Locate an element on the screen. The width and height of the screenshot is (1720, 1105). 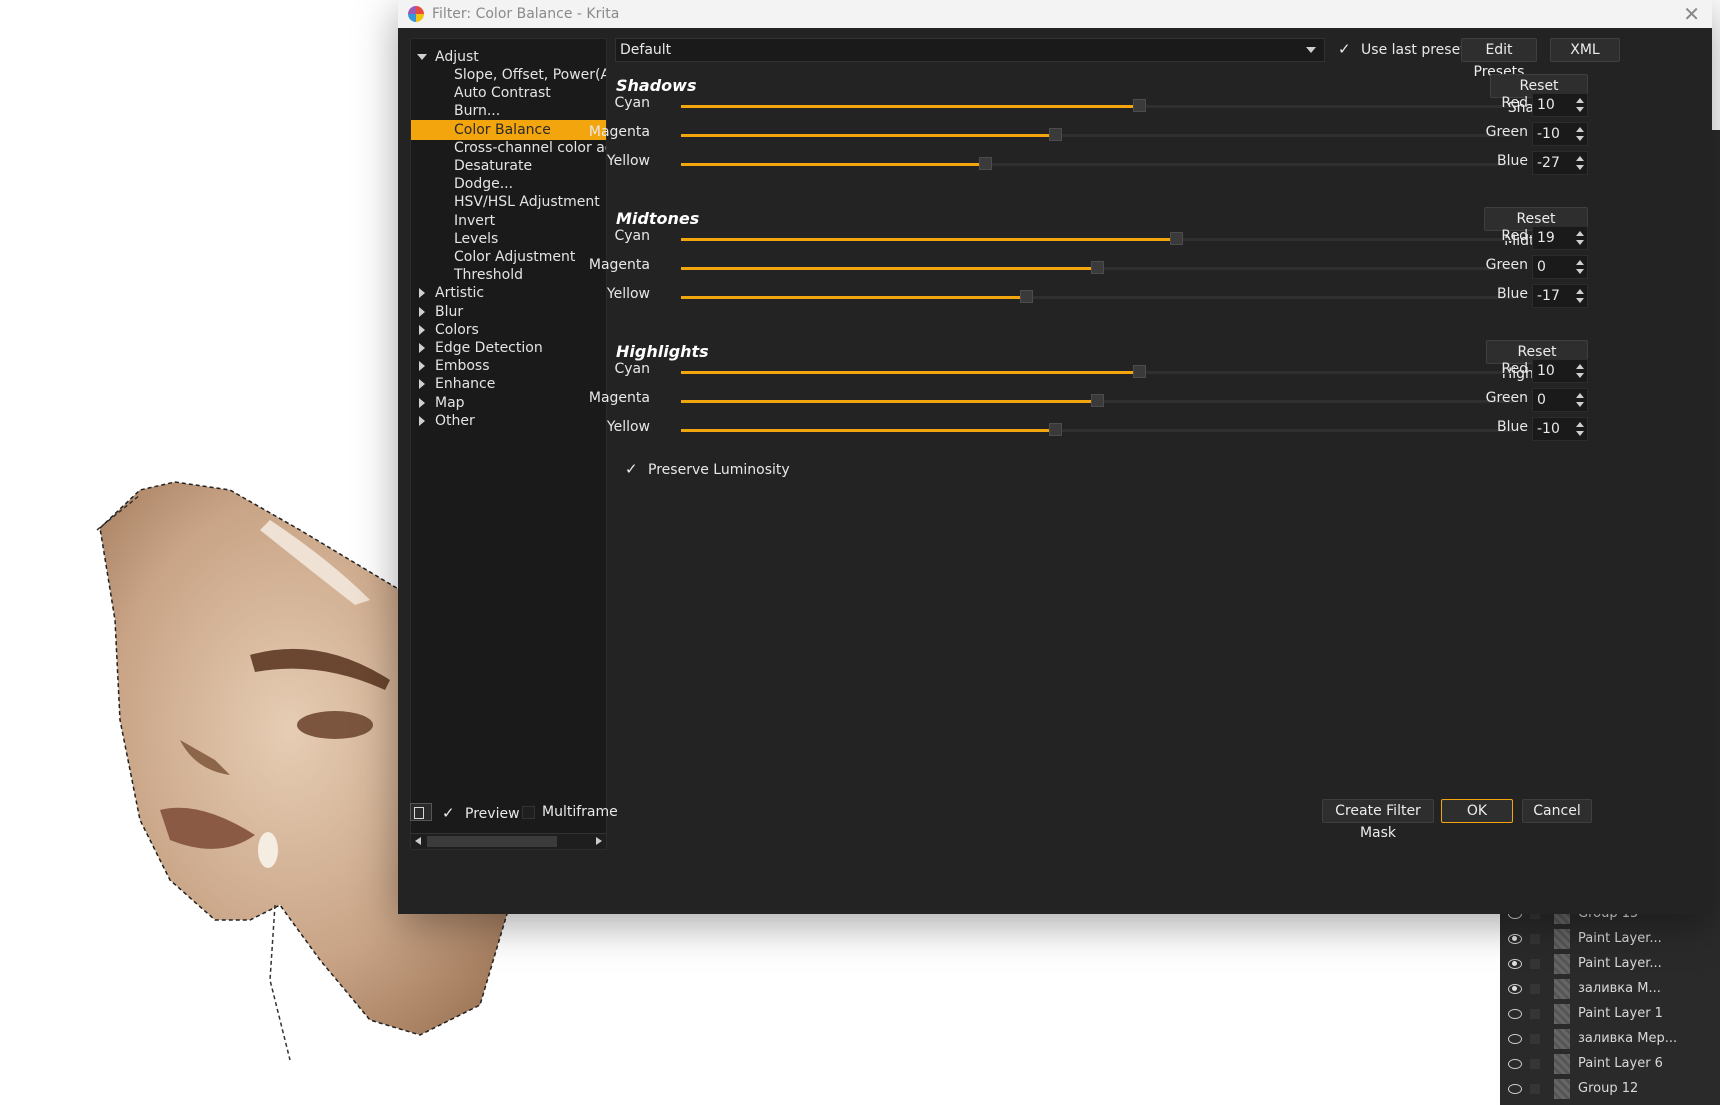
tree-category-blur: Blur is located at coordinates (508, 312).